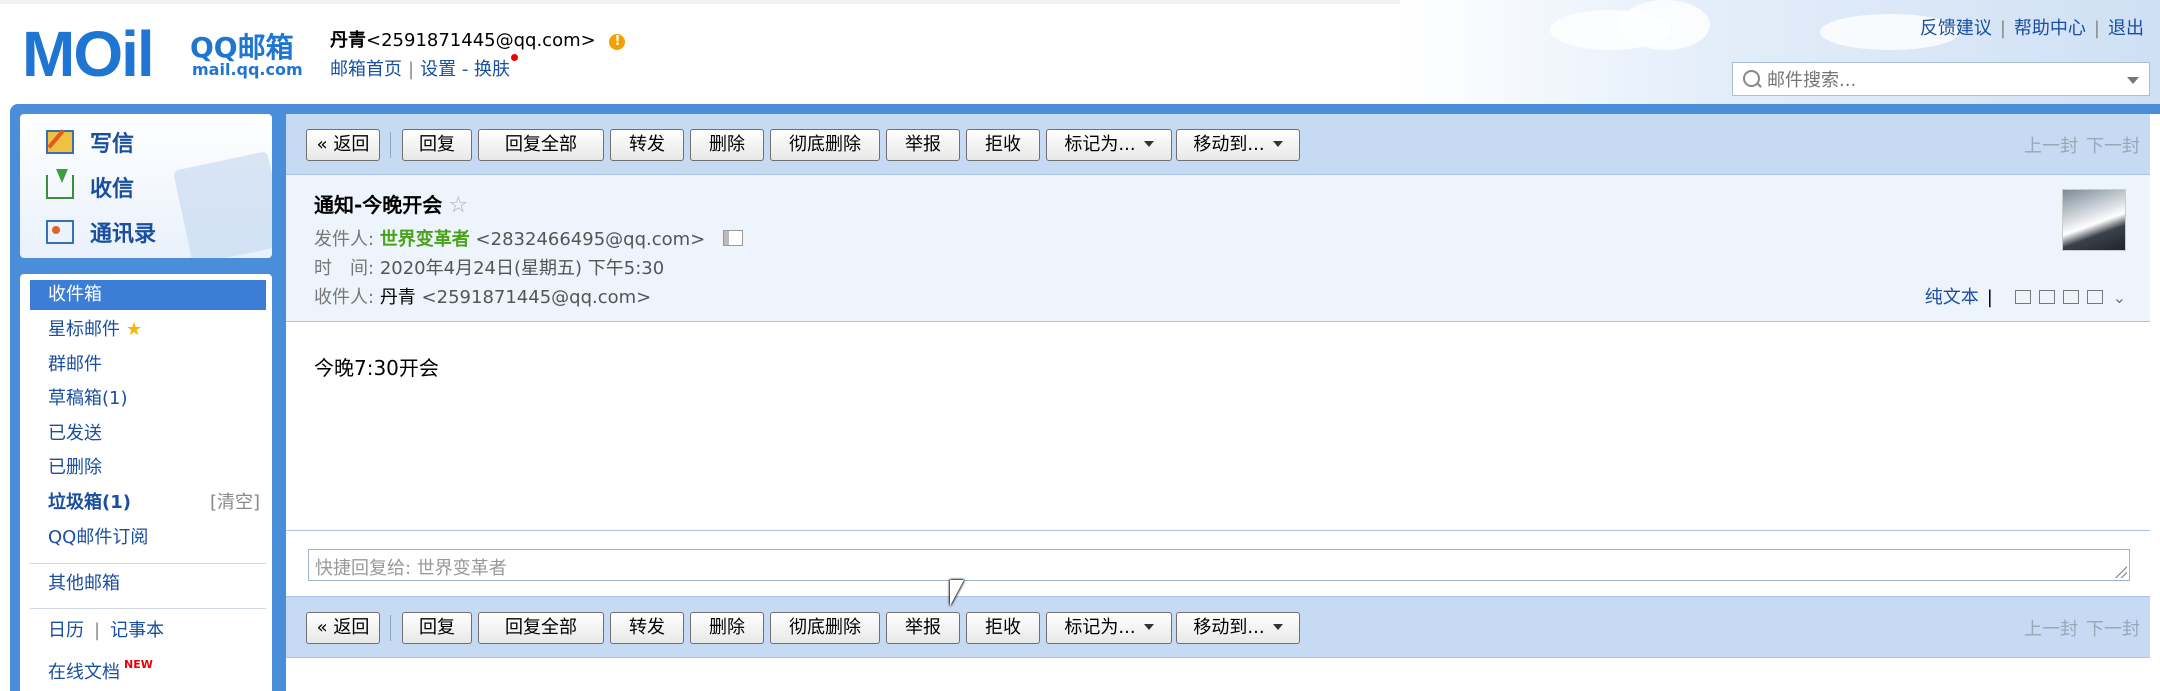 This screenshot has height=691, width=2160. What do you see at coordinates (1219, 565) in the screenshot?
I see `quick-reply-input: 快捷回复给: 世界变革者` at bounding box center [1219, 565].